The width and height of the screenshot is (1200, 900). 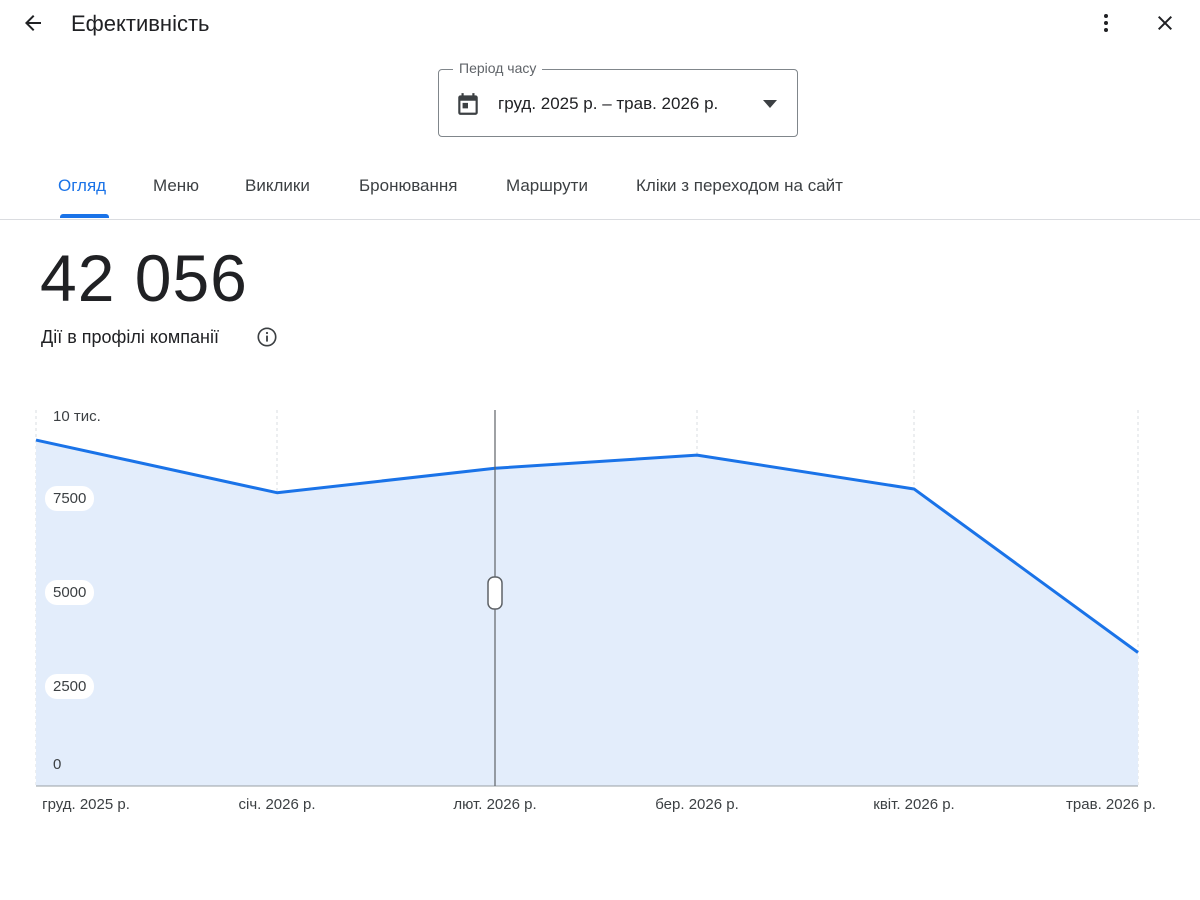 I want to click on x-tick-label: січ. 2026 р., so click(x=277, y=804).